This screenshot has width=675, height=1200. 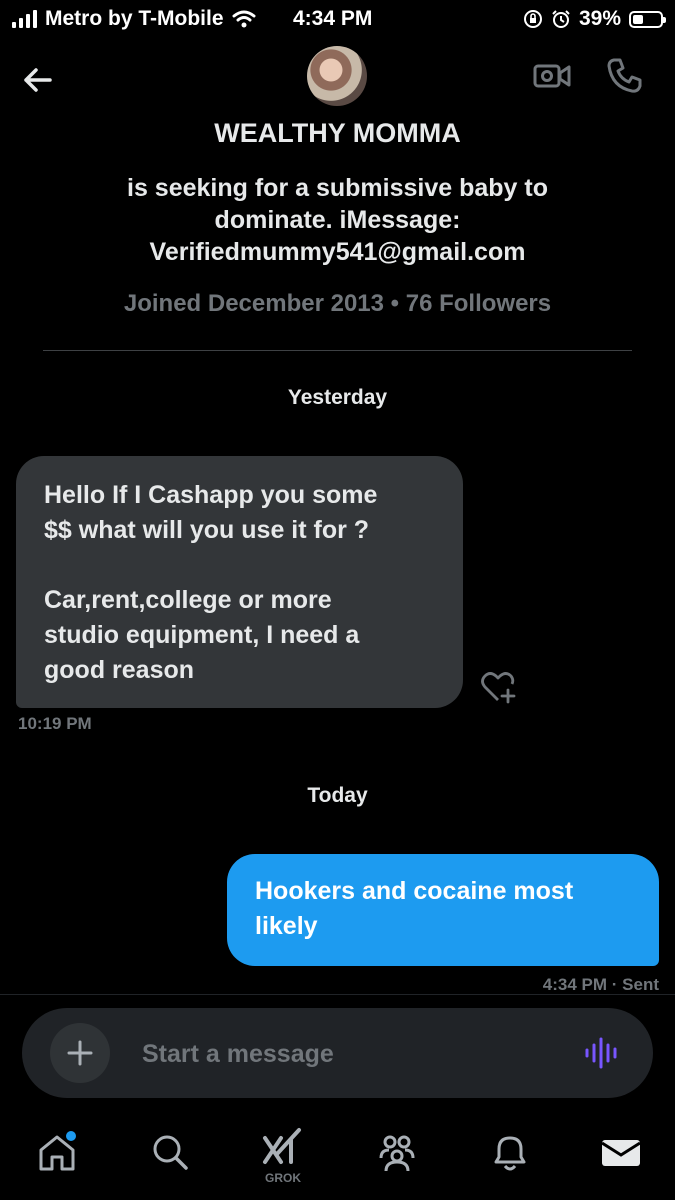 What do you see at coordinates (337, 795) in the screenshot?
I see `day-label-today: Today` at bounding box center [337, 795].